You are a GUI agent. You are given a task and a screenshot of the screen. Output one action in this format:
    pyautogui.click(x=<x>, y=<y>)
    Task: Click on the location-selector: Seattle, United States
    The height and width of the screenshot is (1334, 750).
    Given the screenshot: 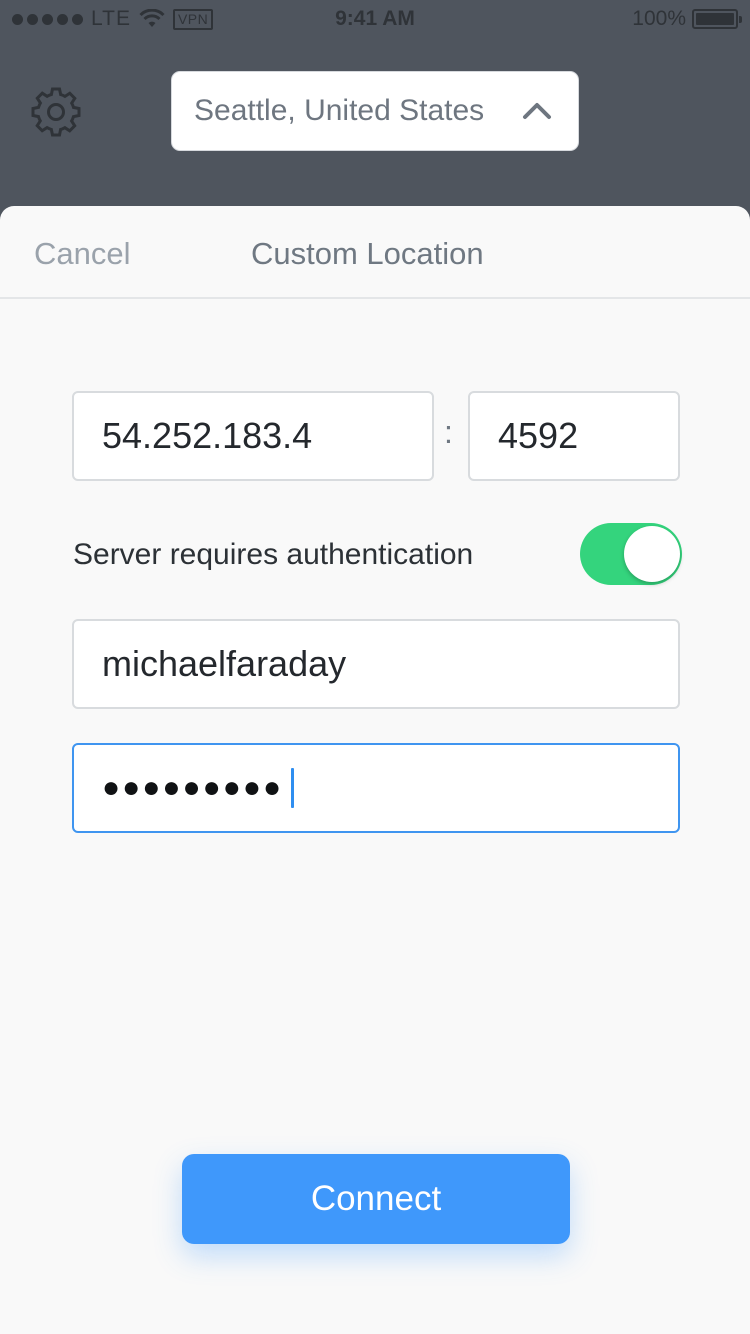 What is the action you would take?
    pyautogui.click(x=375, y=111)
    